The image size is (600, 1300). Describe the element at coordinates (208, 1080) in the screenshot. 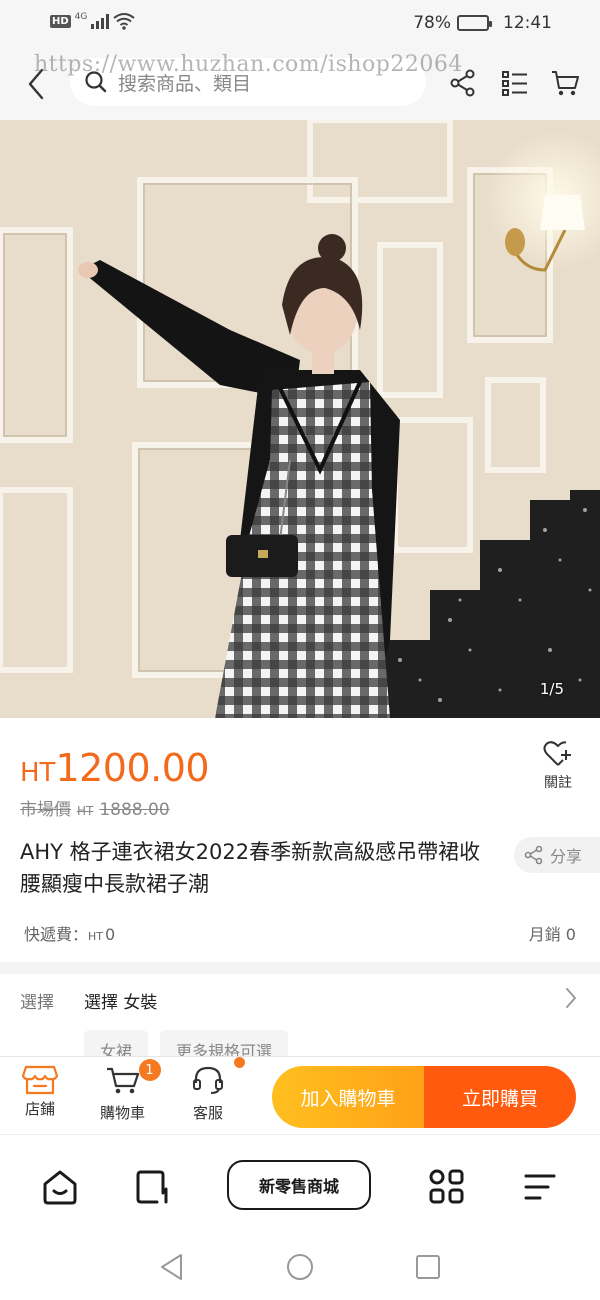

I see `headset-icon` at that location.